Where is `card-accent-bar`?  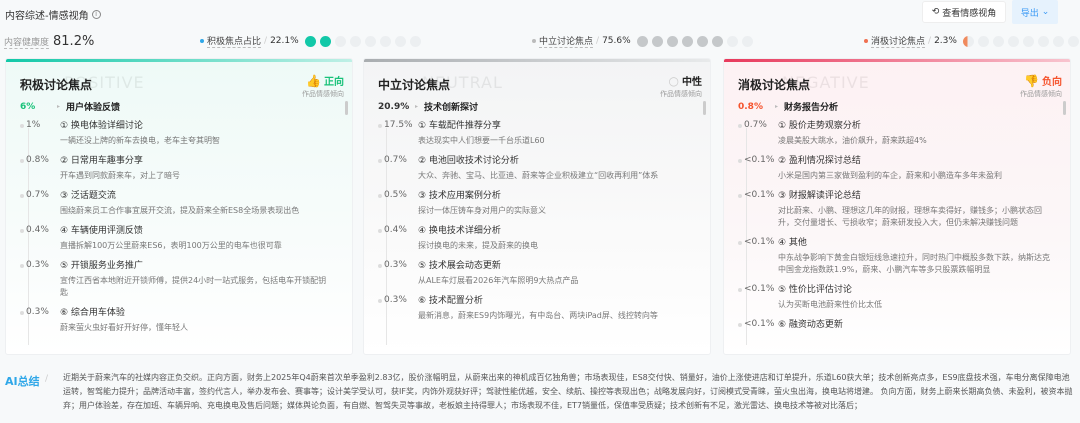 card-accent-bar is located at coordinates (897, 60).